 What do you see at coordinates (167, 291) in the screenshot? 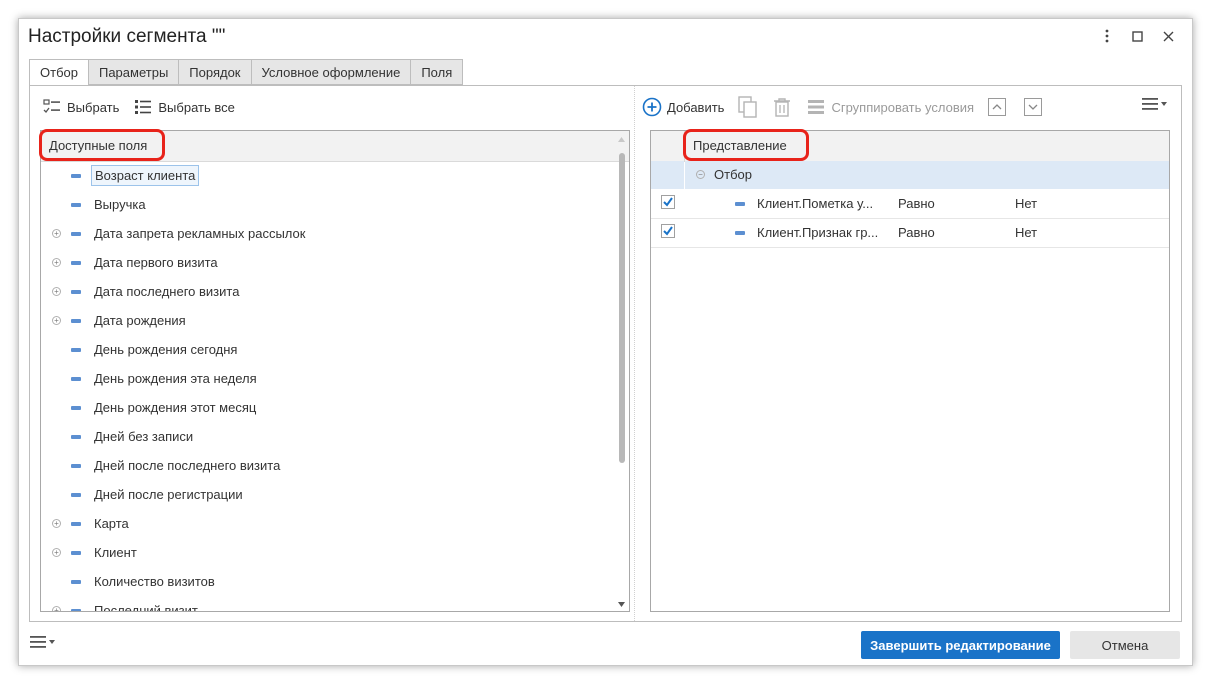
I see `field-label: Дата последнего визита` at bounding box center [167, 291].